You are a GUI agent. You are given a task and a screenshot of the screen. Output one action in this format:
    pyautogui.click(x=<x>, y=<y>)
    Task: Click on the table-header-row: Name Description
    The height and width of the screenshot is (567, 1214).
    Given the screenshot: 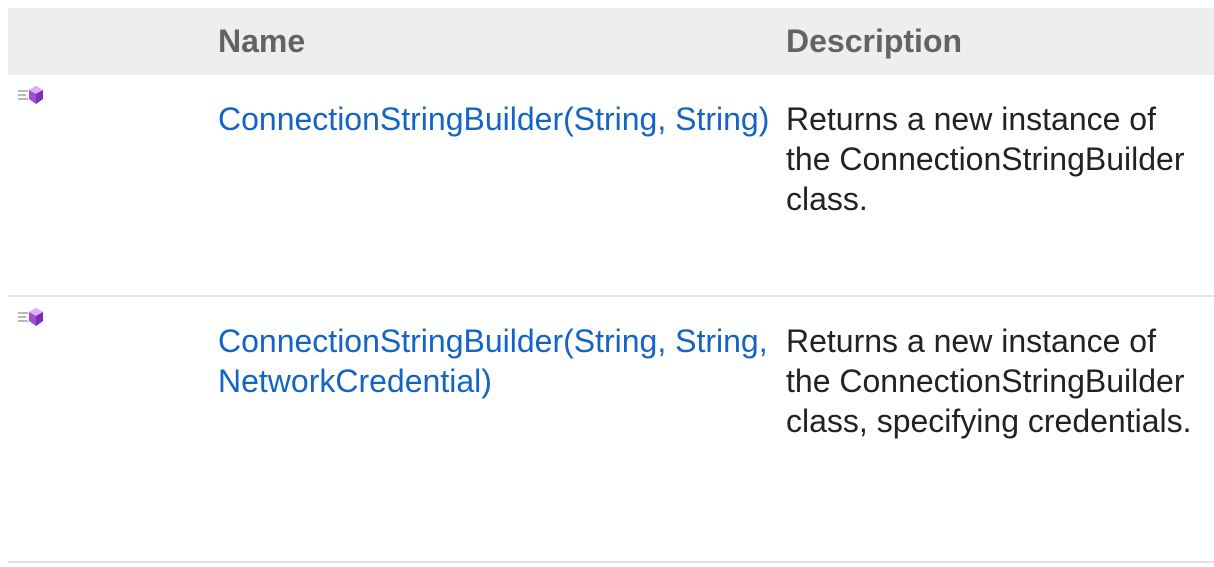 What is the action you would take?
    pyautogui.click(x=611, y=41)
    